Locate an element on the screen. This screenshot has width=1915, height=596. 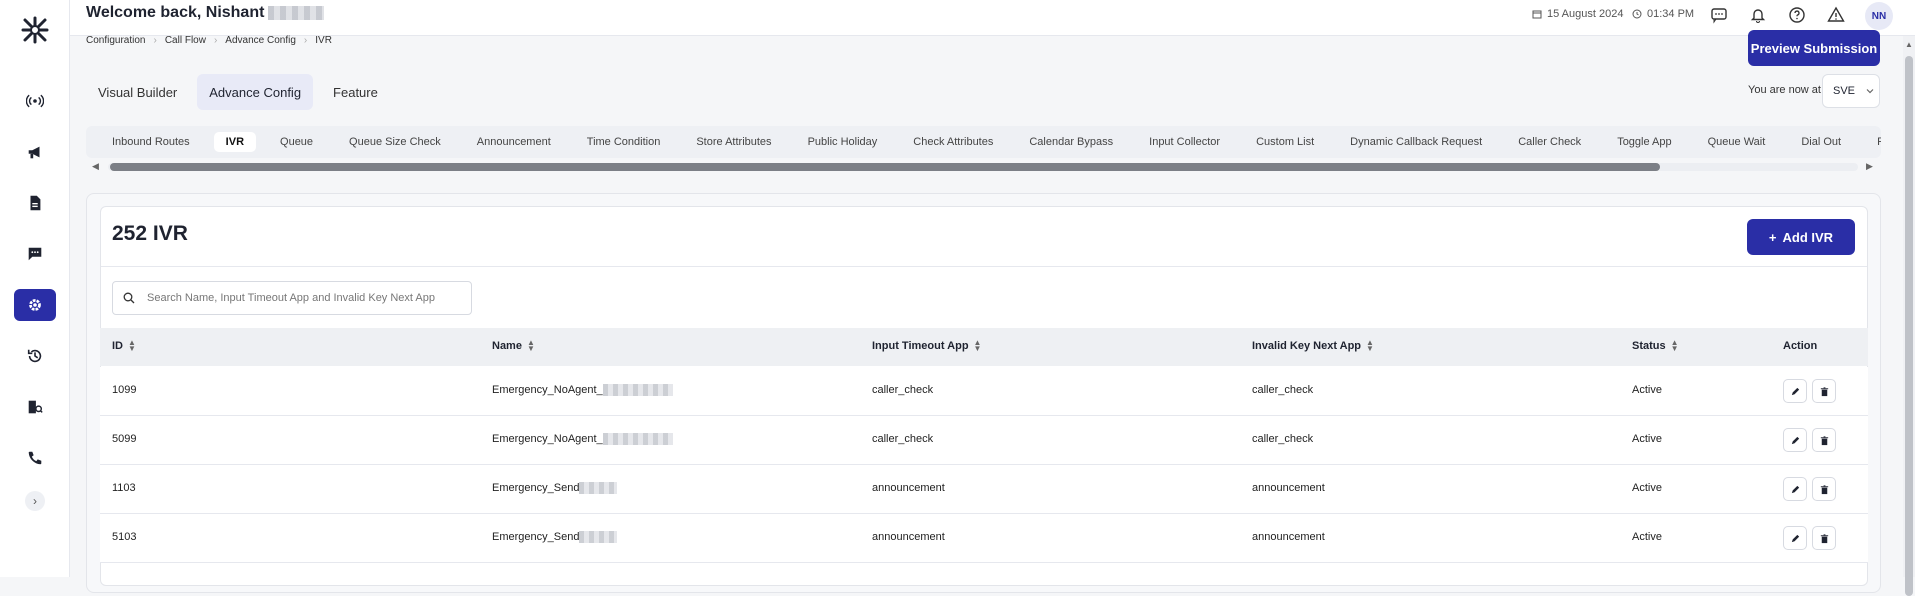
subtab-toggle-app: Toggle App is located at coordinates (1644, 142).